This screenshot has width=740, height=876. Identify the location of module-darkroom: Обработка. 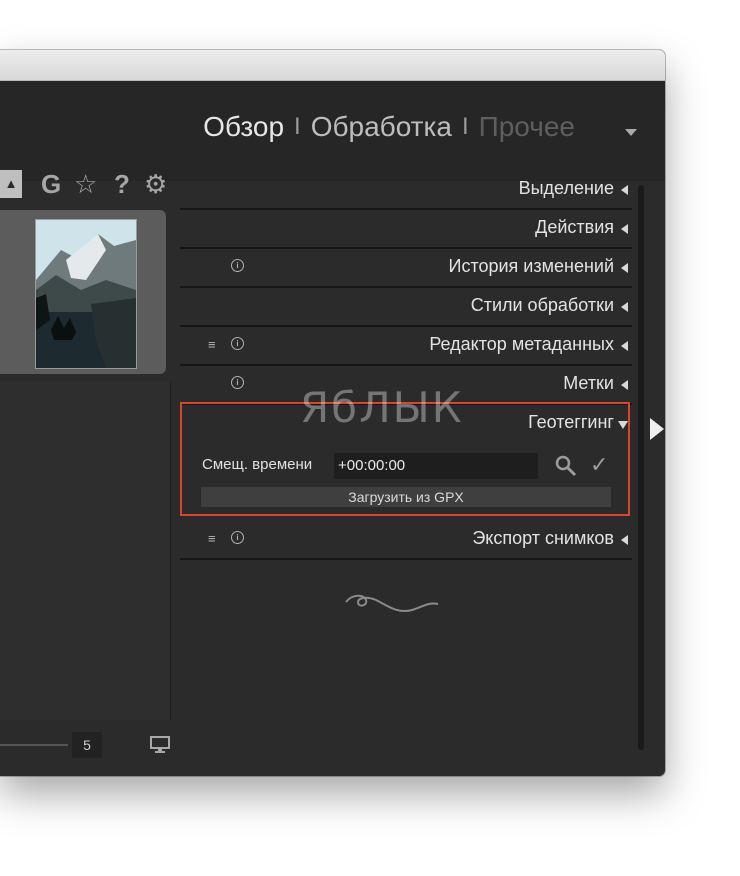
(381, 127).